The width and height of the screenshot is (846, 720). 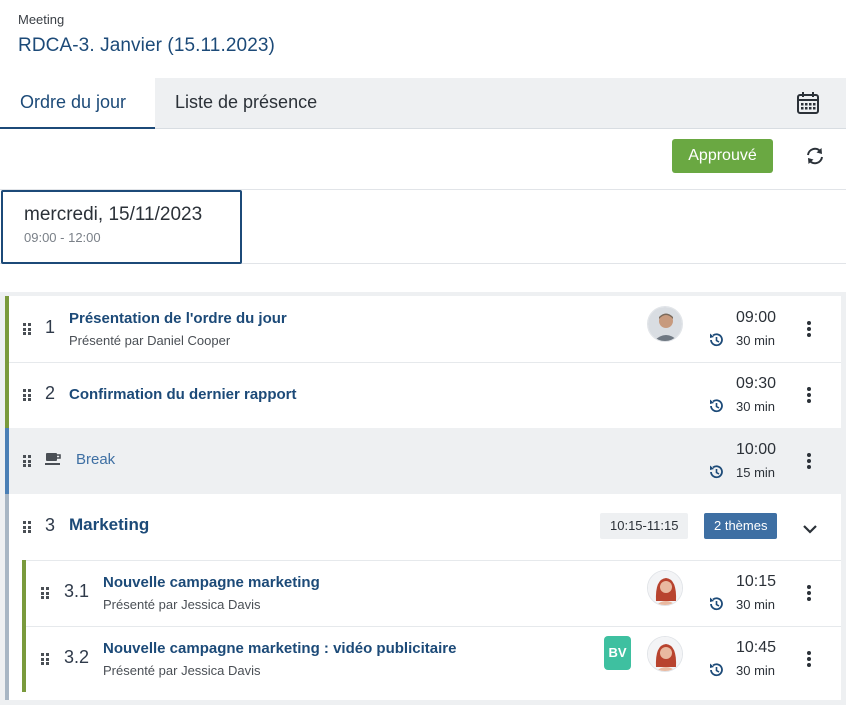 What do you see at coordinates (50, 327) in the screenshot?
I see `item-number: 1` at bounding box center [50, 327].